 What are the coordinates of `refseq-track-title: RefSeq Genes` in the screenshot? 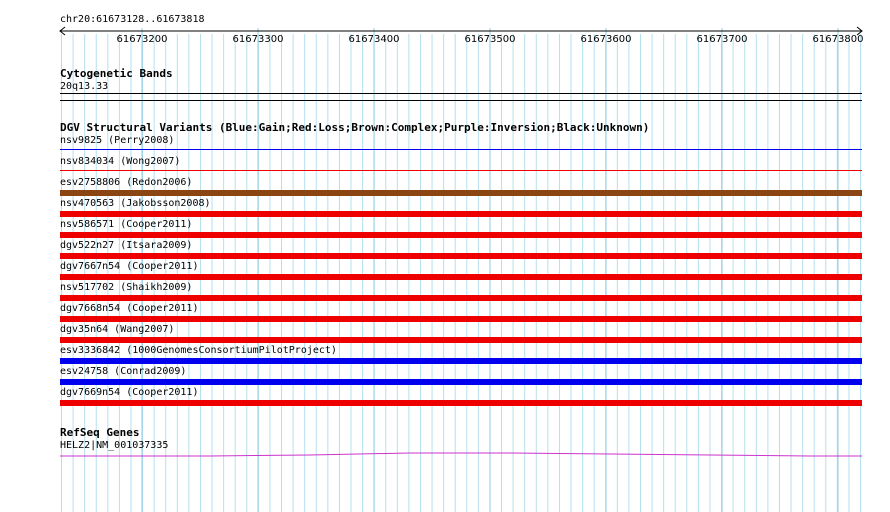 It's located at (100, 432).